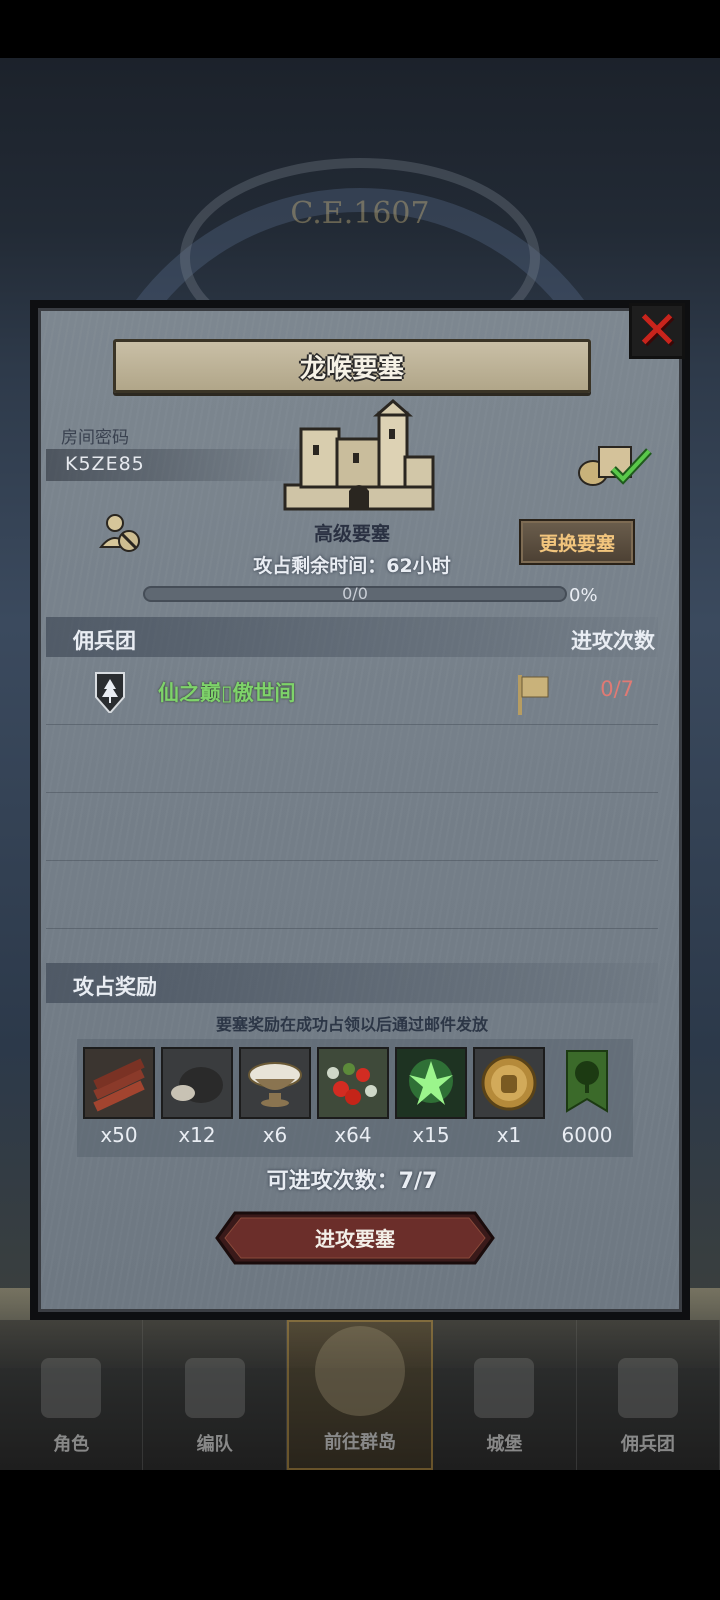  What do you see at coordinates (509, 1135) in the screenshot?
I see `reward-quantity: x1` at bounding box center [509, 1135].